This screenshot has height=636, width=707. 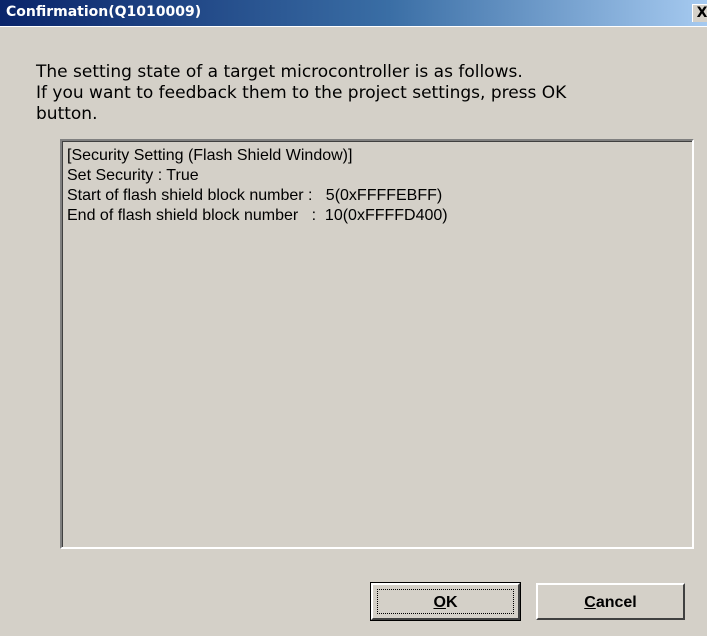 What do you see at coordinates (210, 155) in the screenshot?
I see `details-line-1: [Security Setting (Flash Shield Window)]` at bounding box center [210, 155].